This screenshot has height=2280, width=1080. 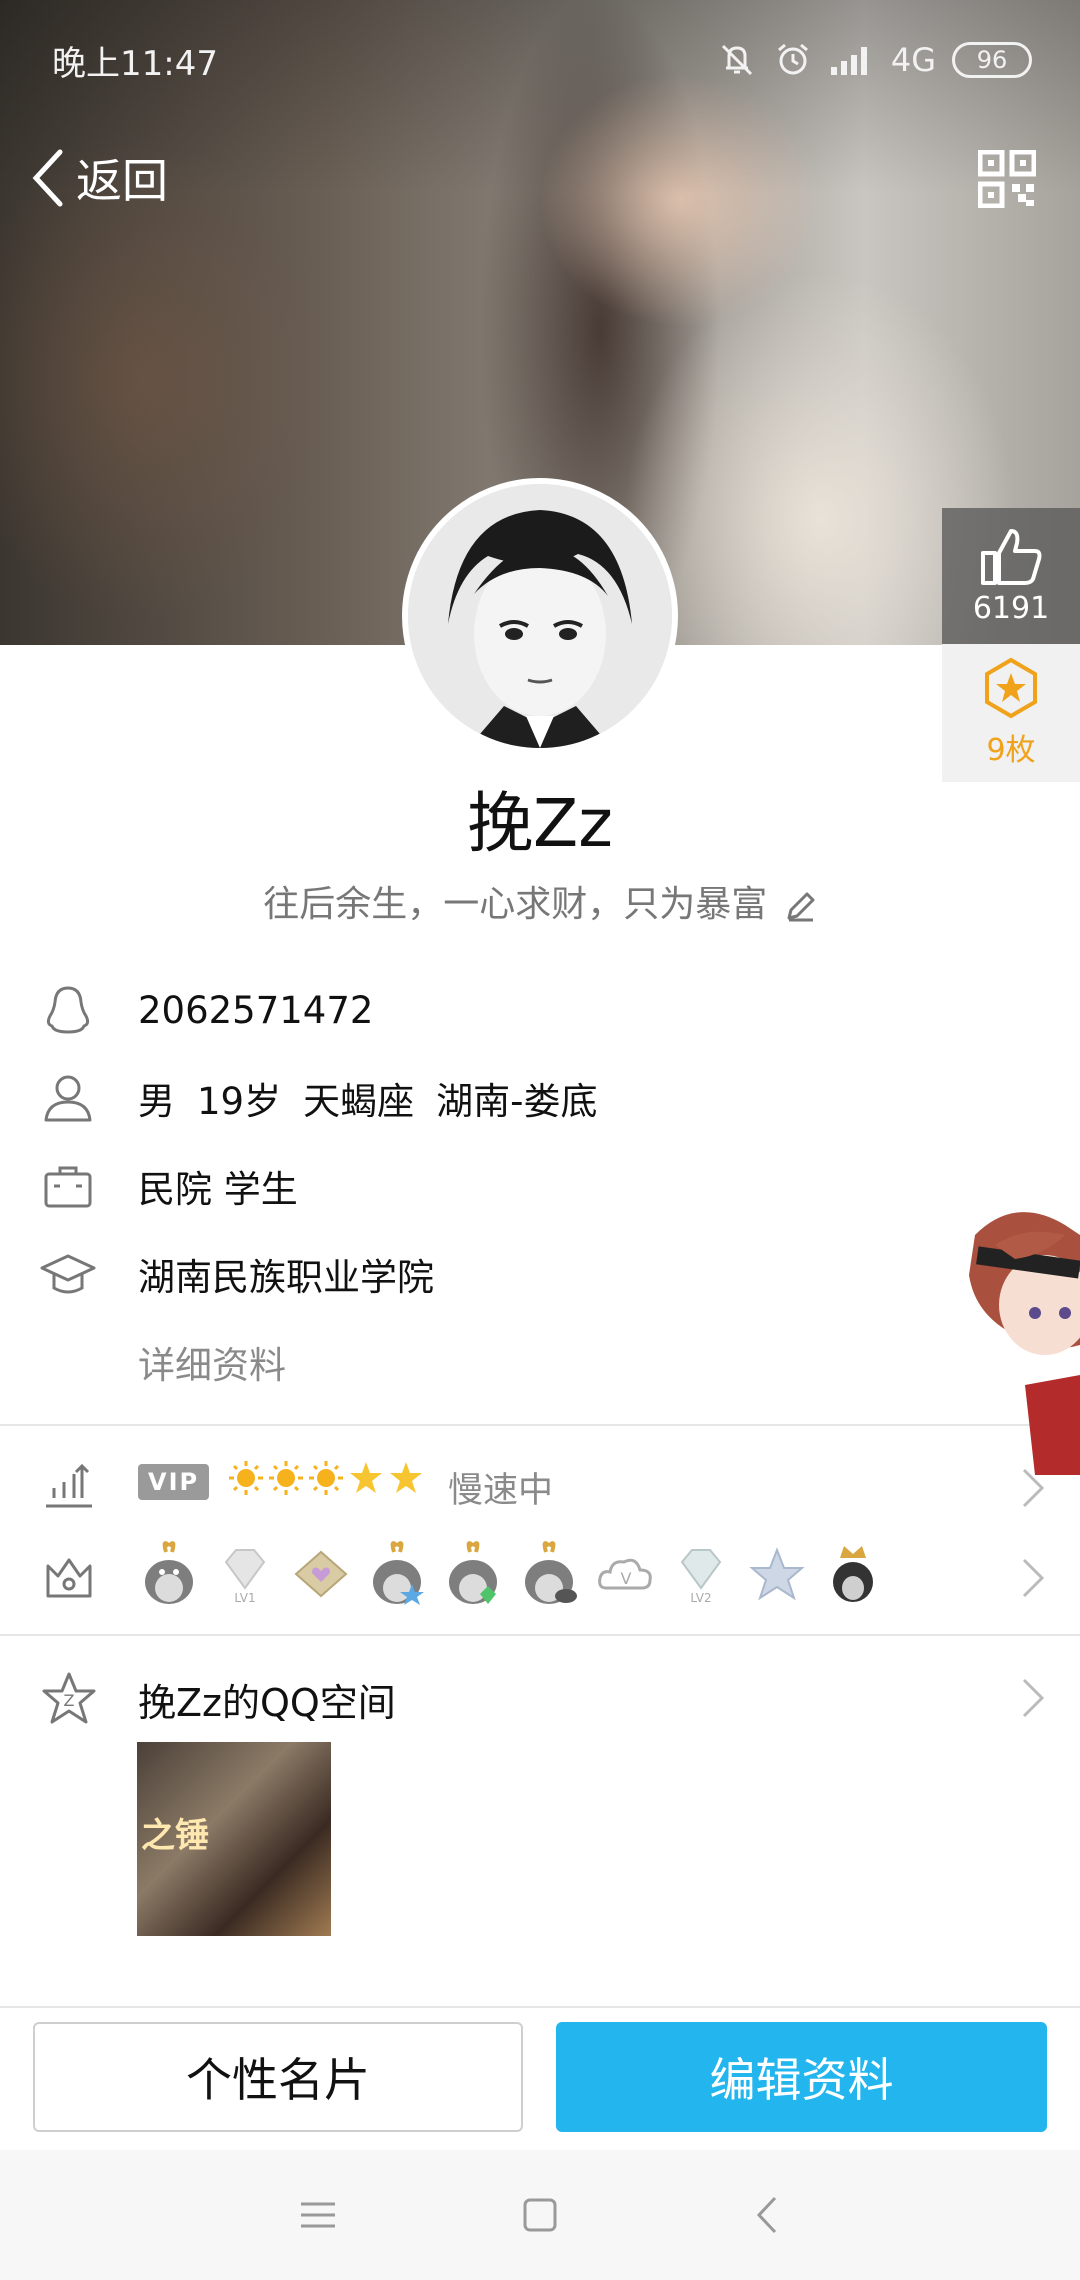 I want to click on status-bar: 晚上11:47 4G 96, so click(x=540, y=60).